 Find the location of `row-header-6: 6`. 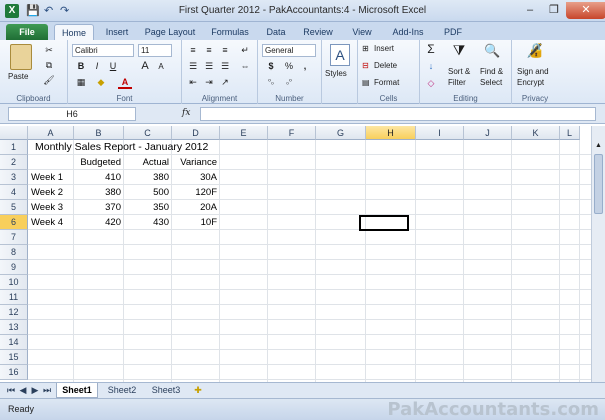

row-header-6: 6 is located at coordinates (14, 222).